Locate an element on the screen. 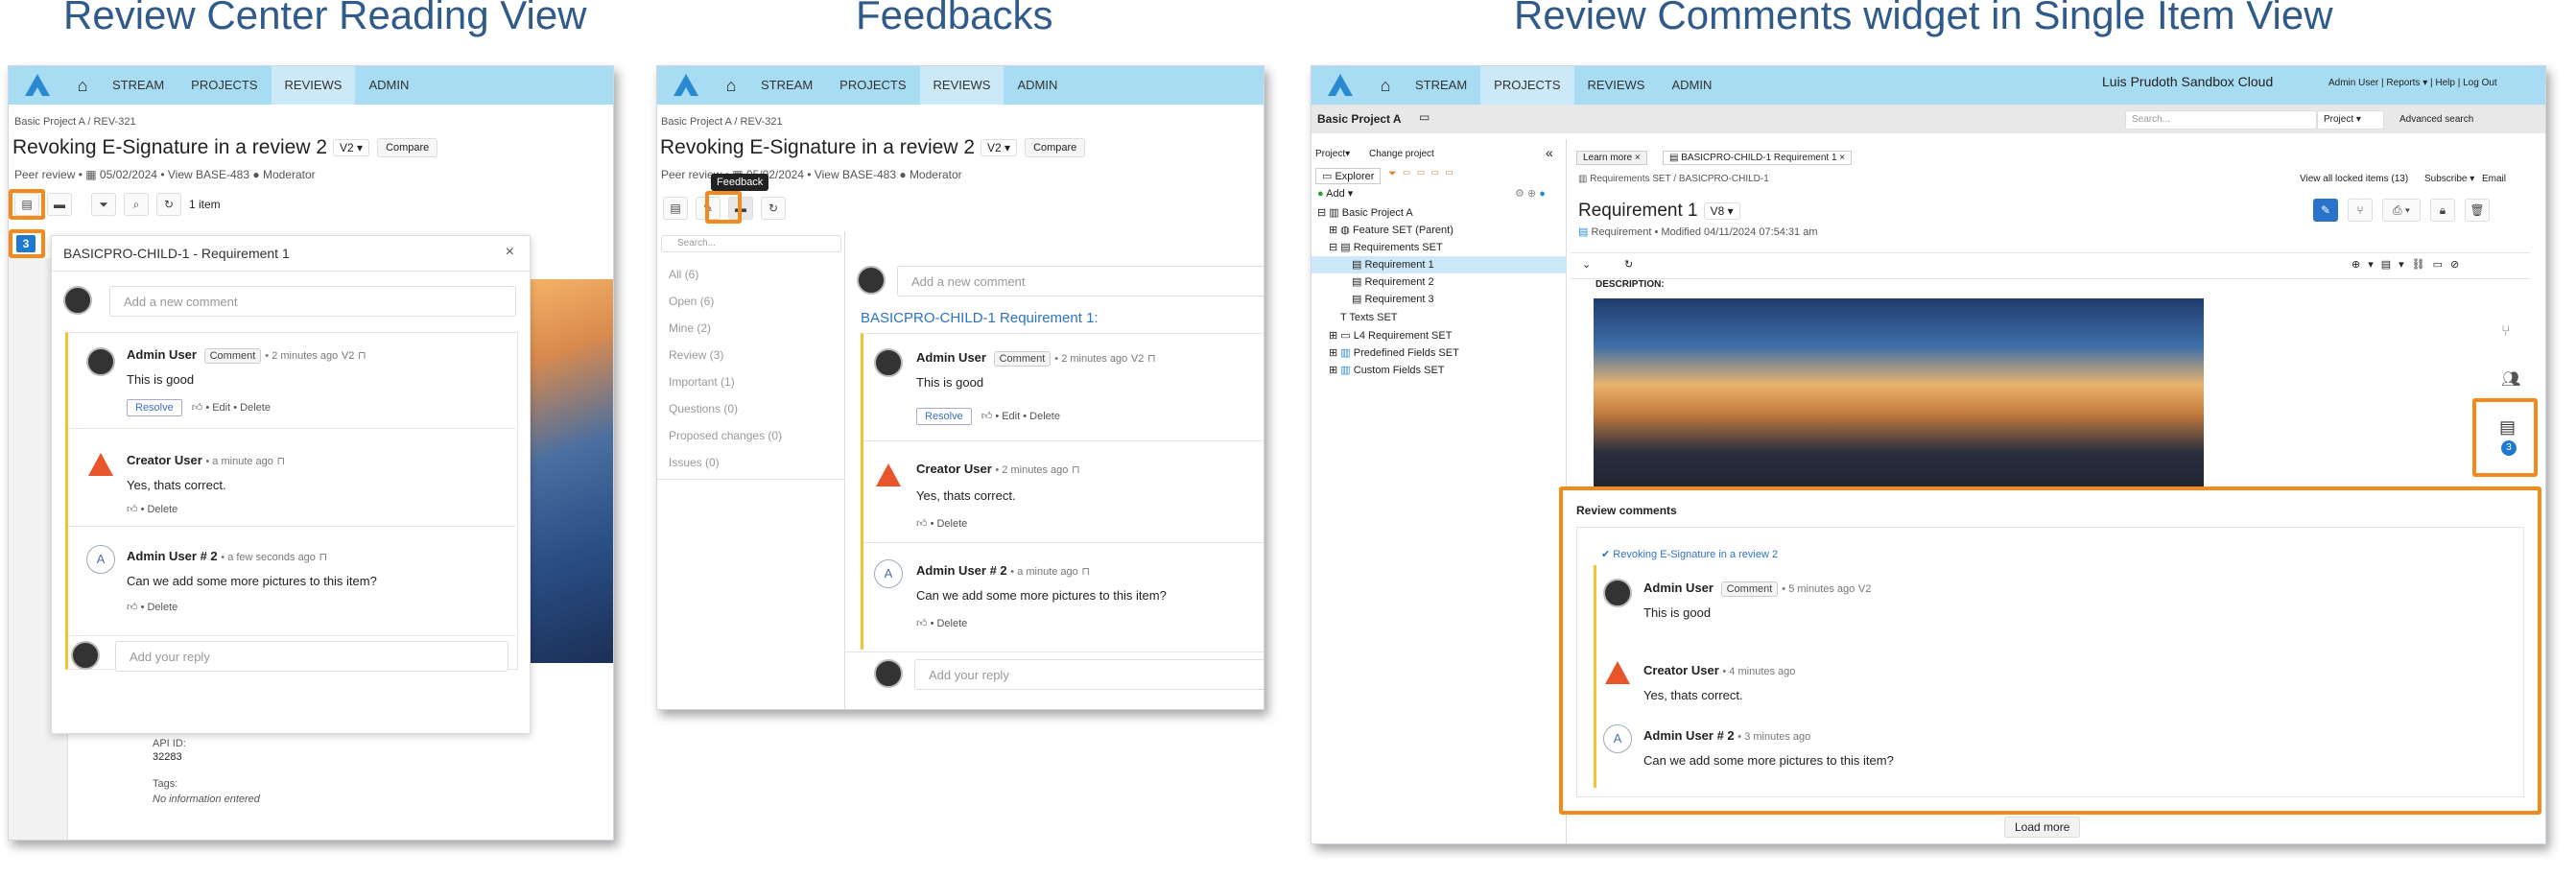  tree-node-requirement-3: ▤ Requirement 3 is located at coordinates (1393, 299).